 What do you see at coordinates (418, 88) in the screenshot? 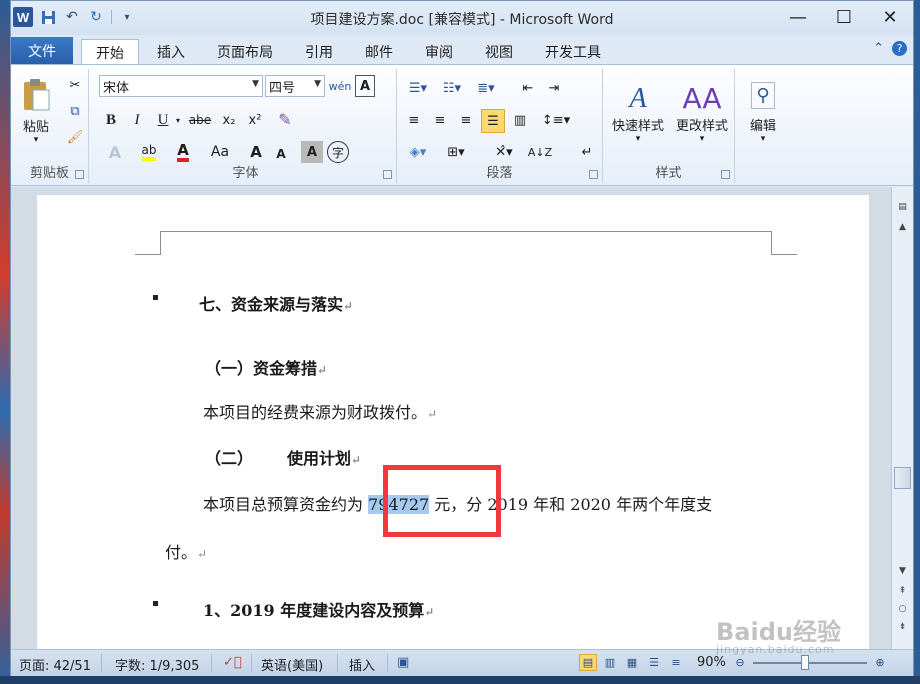
I see `bullets-icon: ☰▾` at bounding box center [418, 88].